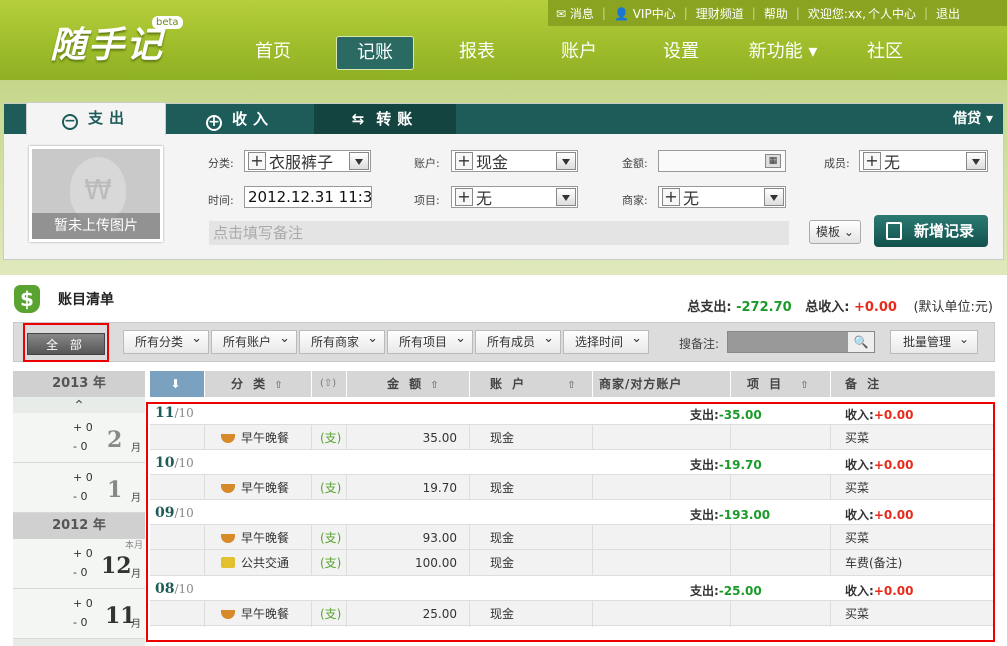 The height and width of the screenshot is (646, 1007). Describe the element at coordinates (913, 384) in the screenshot. I see `header-memo: 备 注` at that location.